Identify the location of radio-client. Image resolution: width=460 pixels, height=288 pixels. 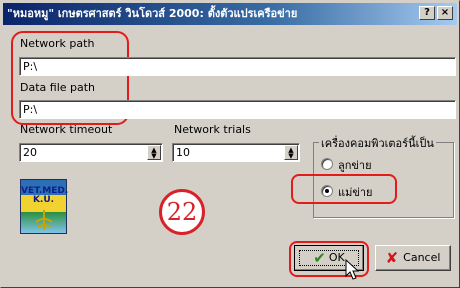
(327, 164).